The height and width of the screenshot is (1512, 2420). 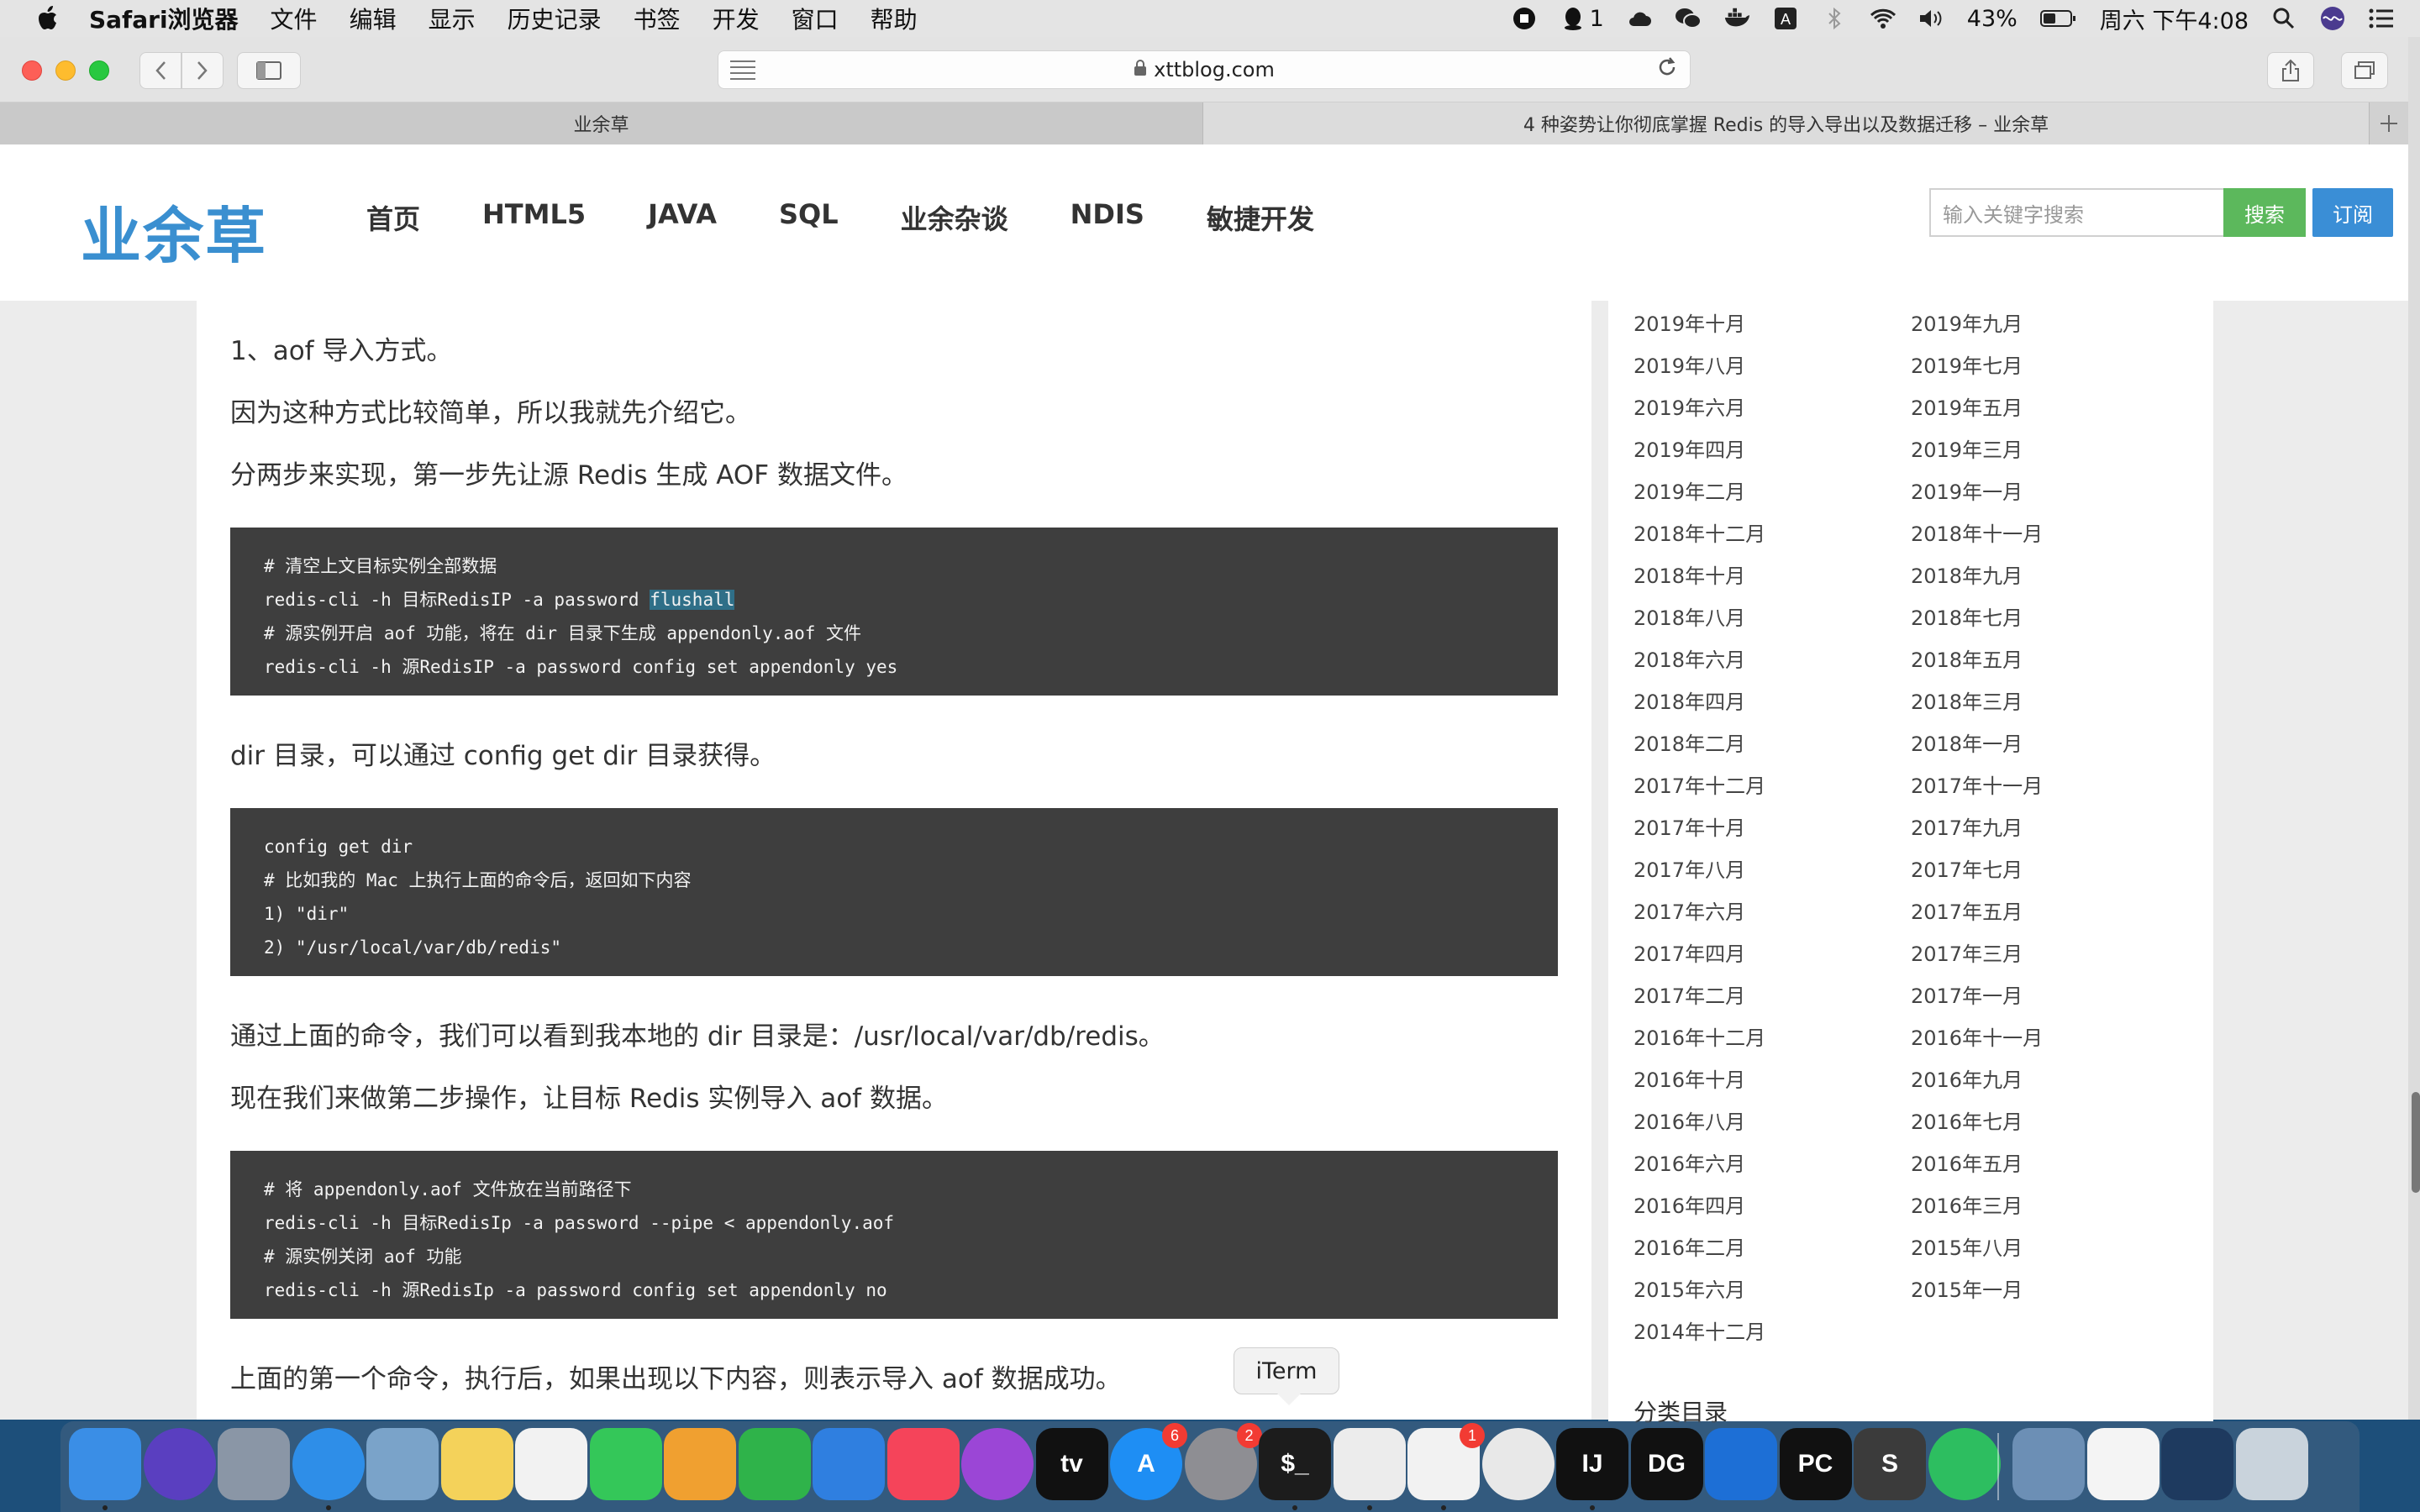 I want to click on archive-link: 2017年八月, so click(x=1689, y=868).